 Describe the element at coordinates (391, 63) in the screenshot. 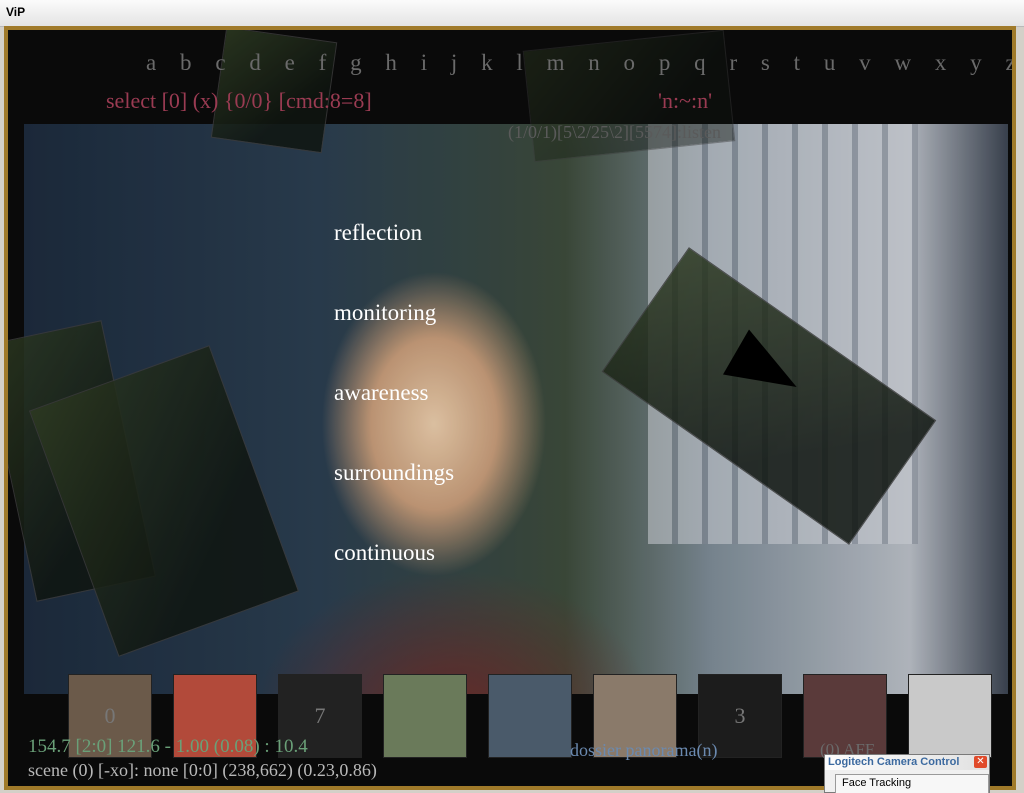

I see `letter-h: h` at that location.